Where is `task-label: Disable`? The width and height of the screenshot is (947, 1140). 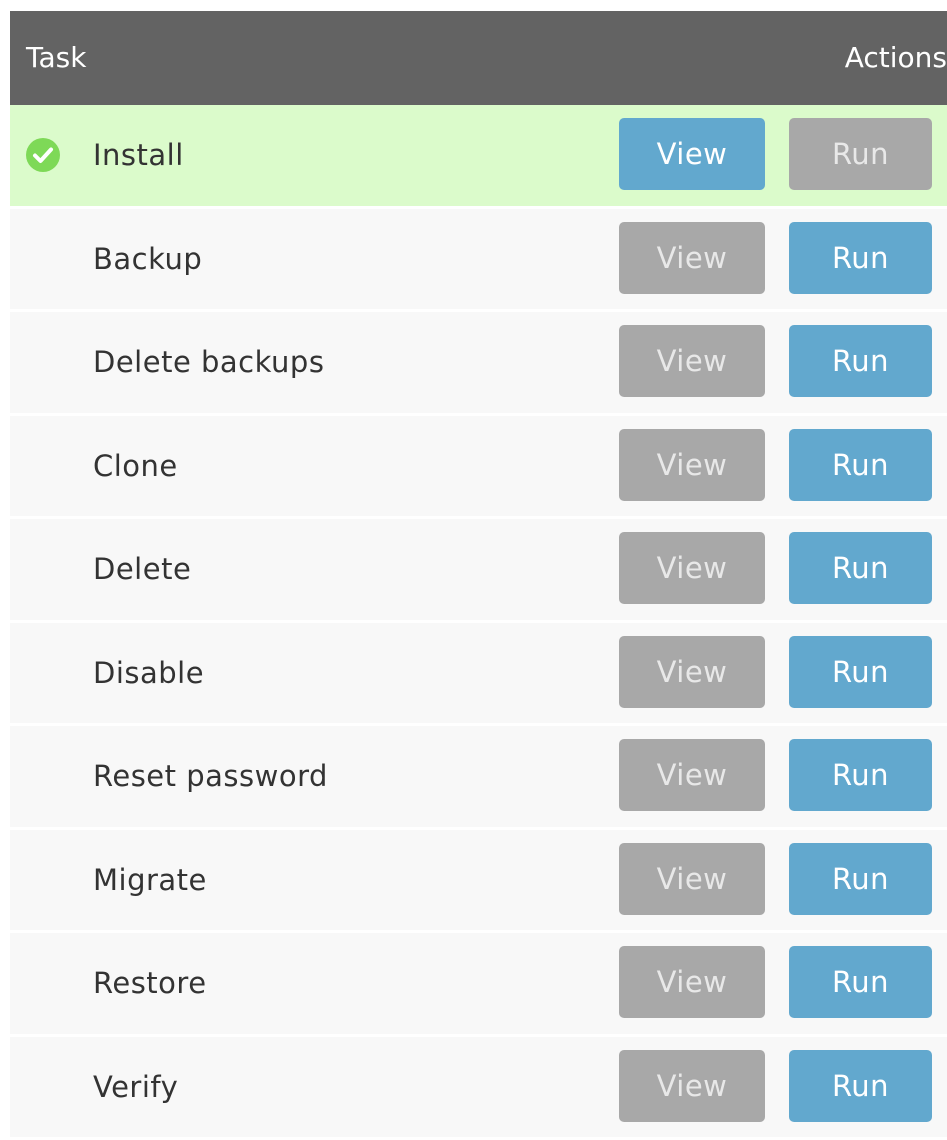
task-label: Disable is located at coordinates (148, 673).